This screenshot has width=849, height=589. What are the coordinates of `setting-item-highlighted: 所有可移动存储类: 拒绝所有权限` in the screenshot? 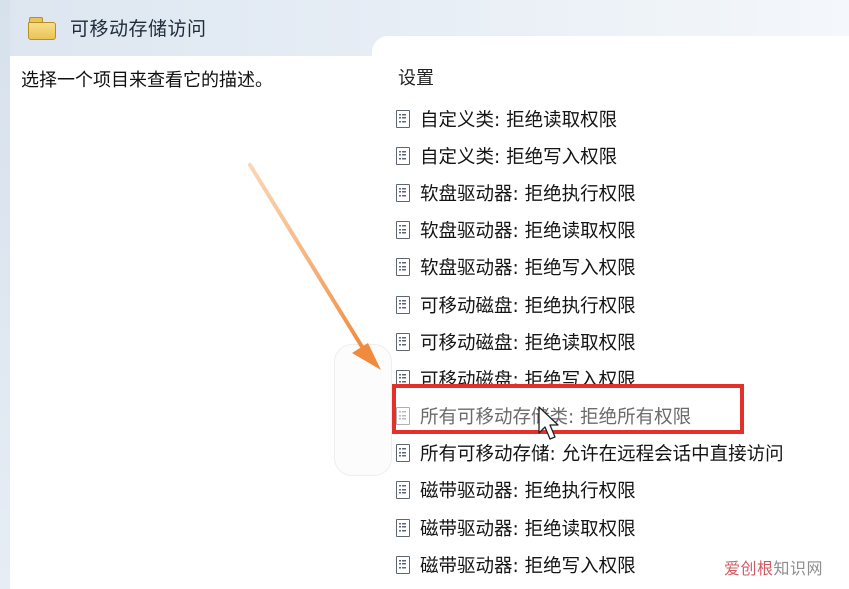 It's located at (590, 416).